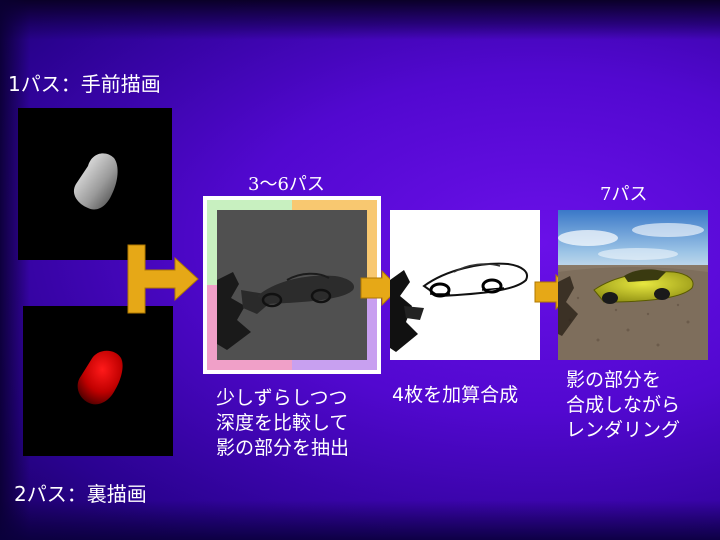  I want to click on pass7-label: 7パス, so click(624, 194).